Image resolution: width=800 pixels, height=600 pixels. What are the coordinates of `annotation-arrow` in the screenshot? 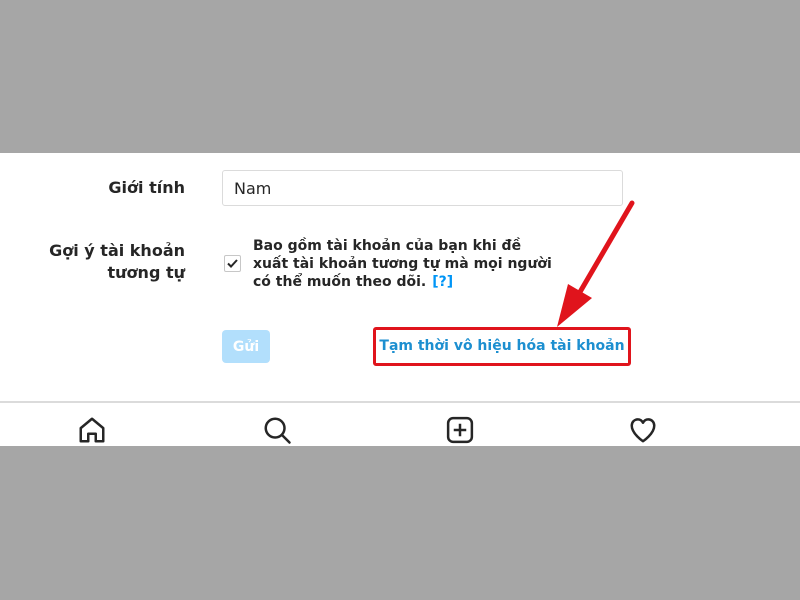 It's located at (596, 263).